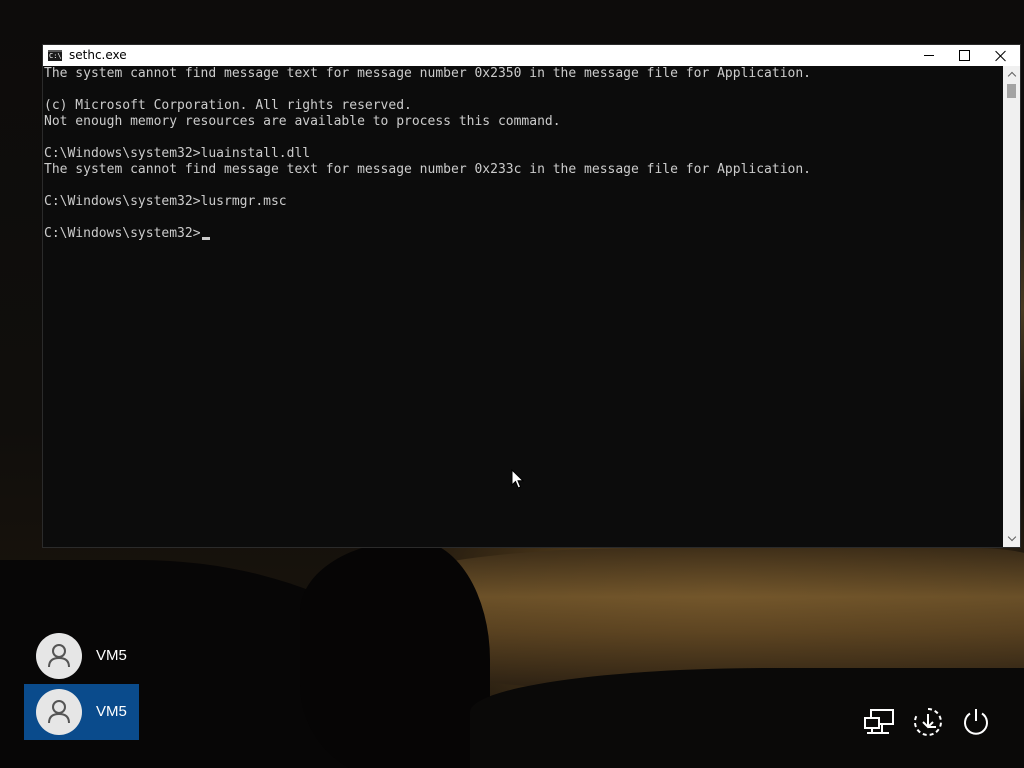 This screenshot has height=768, width=1024. I want to click on prompt-line: C:\Windows\system32>, so click(523, 234).